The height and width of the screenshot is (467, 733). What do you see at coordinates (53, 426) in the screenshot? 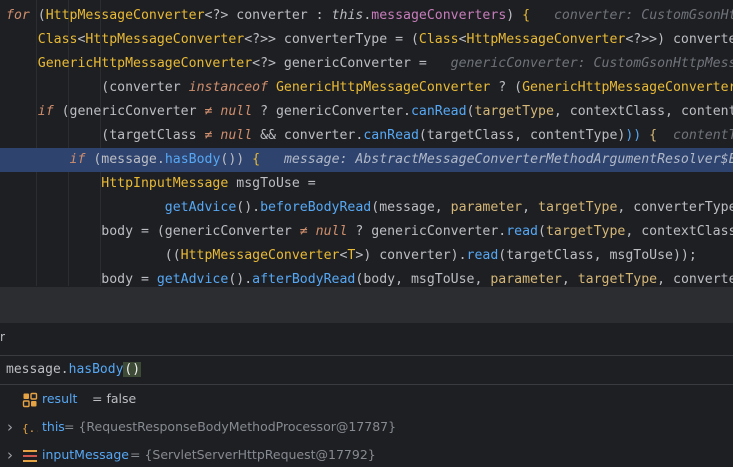
I see `variable-name: this` at bounding box center [53, 426].